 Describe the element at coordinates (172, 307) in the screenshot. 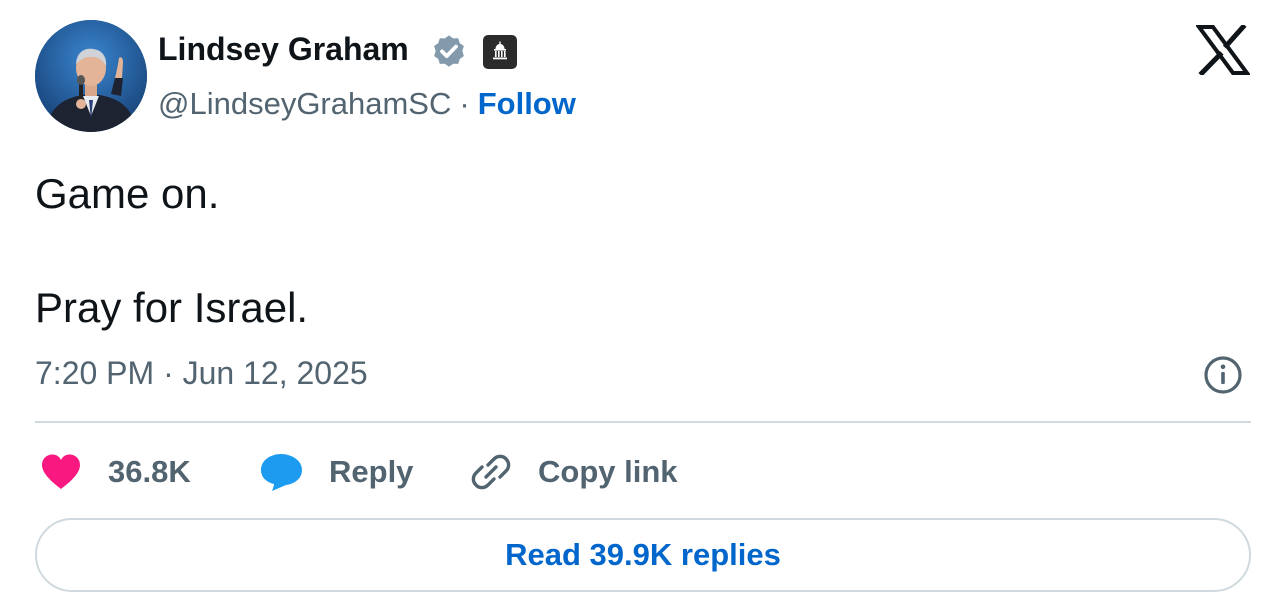

I see `tweet-line: Pray for Israel.` at that location.